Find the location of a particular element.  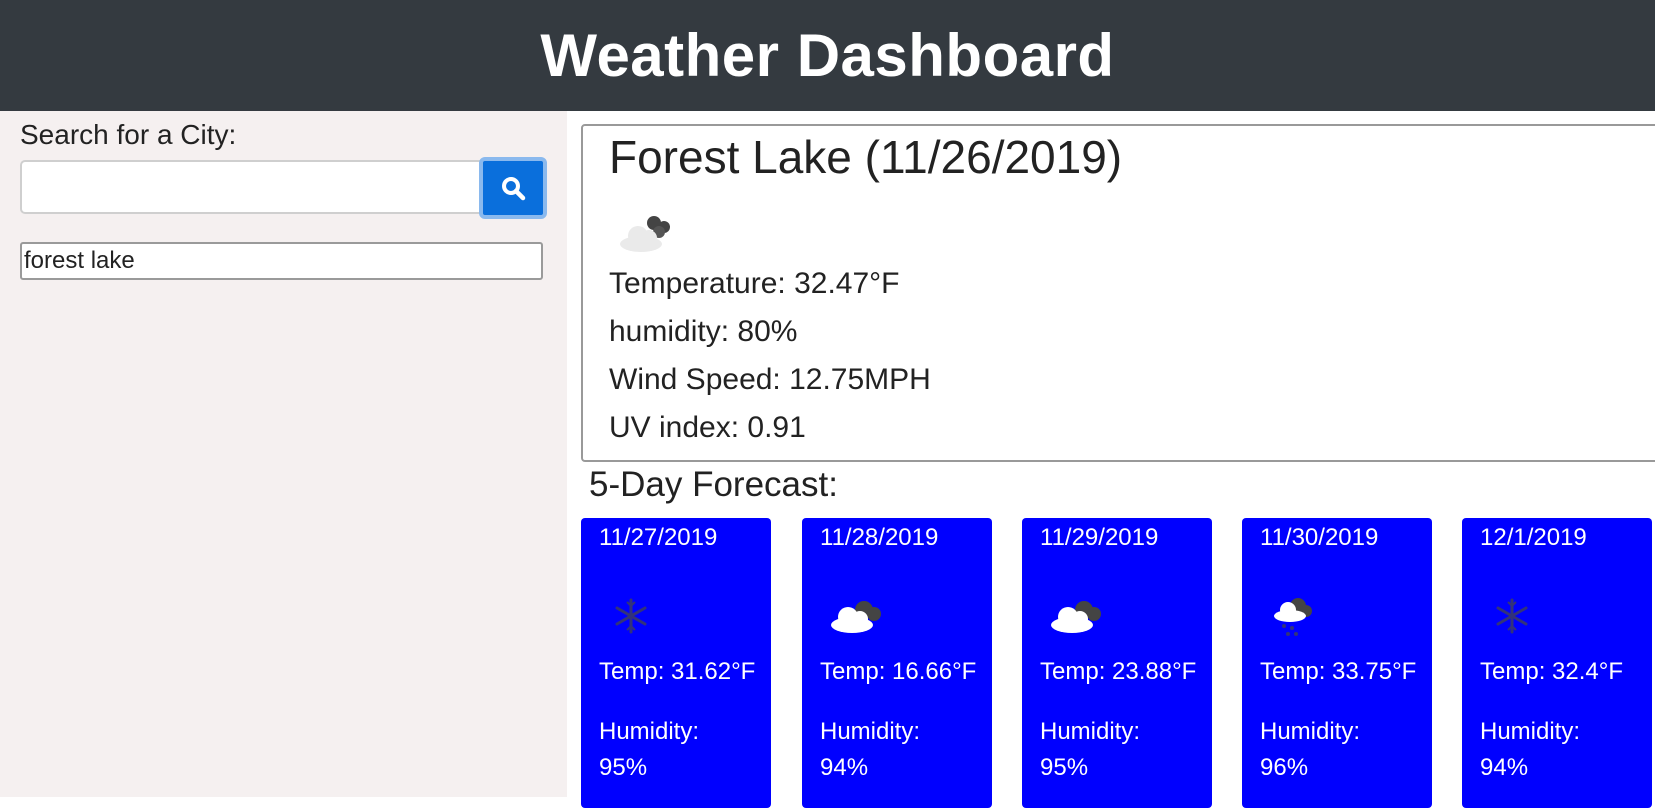

current-humidity: humidity: 80% is located at coordinates (703, 331).